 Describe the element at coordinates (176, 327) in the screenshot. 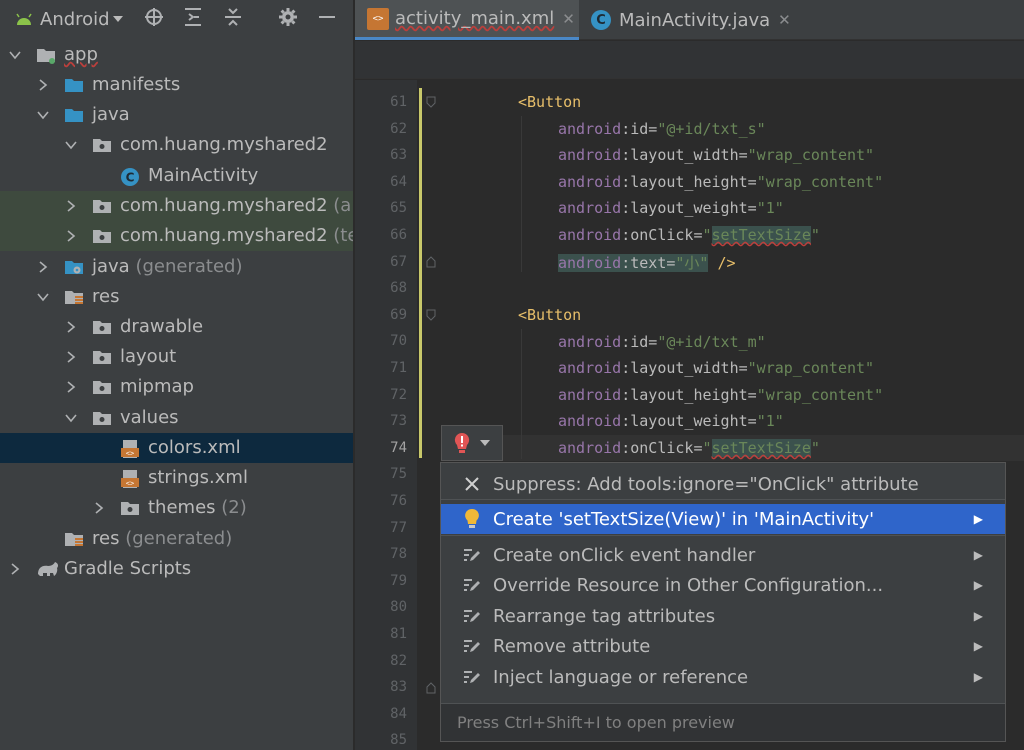

I see `tree-node: drawable` at that location.